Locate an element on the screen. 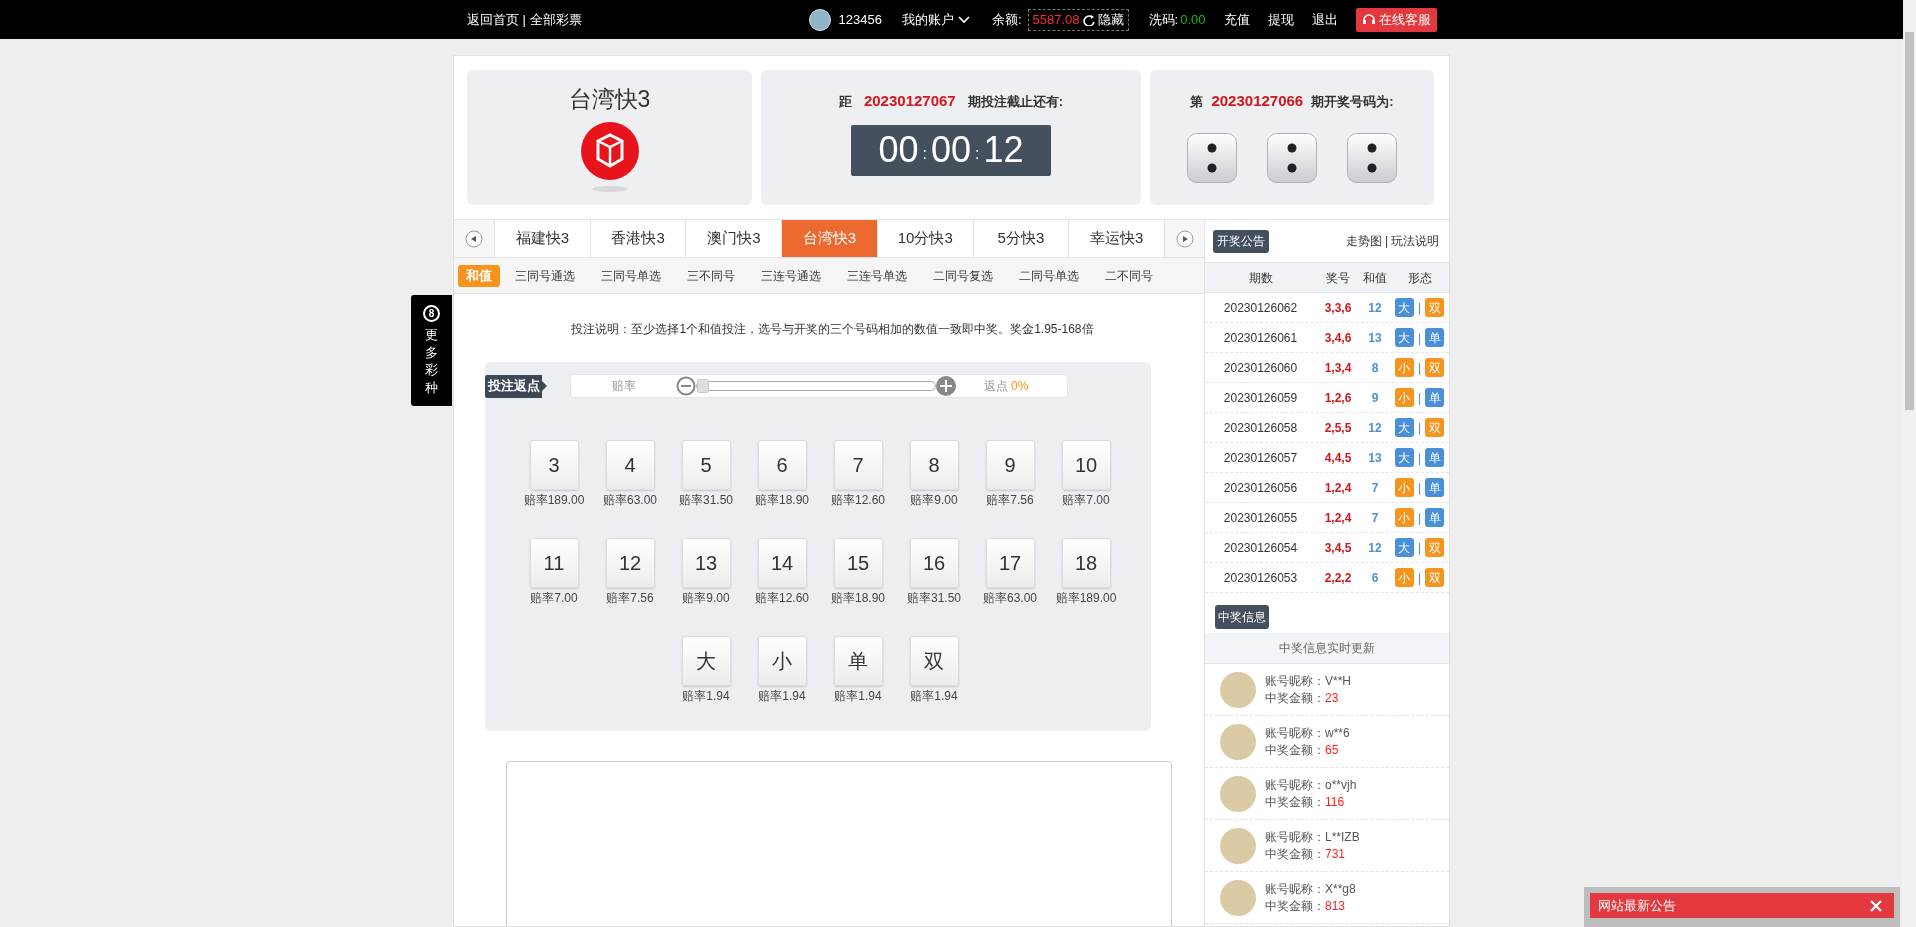 The height and width of the screenshot is (927, 1916). column-header: 形态 is located at coordinates (1419, 278).